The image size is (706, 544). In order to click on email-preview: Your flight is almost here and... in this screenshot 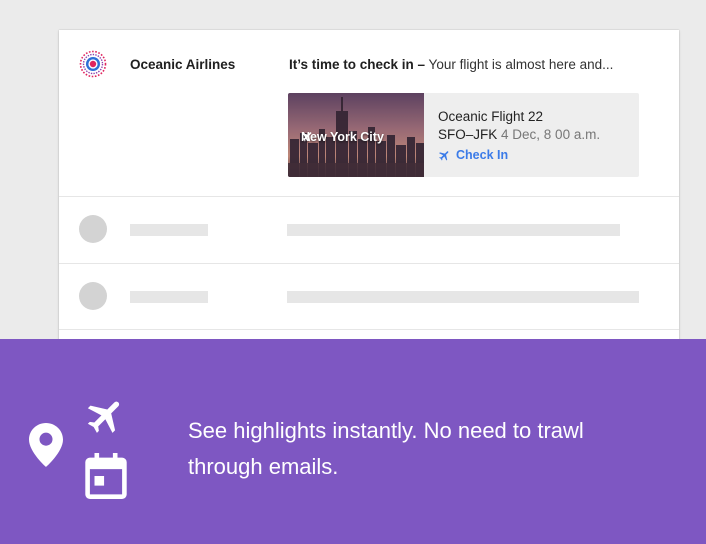, I will do `click(519, 64)`.